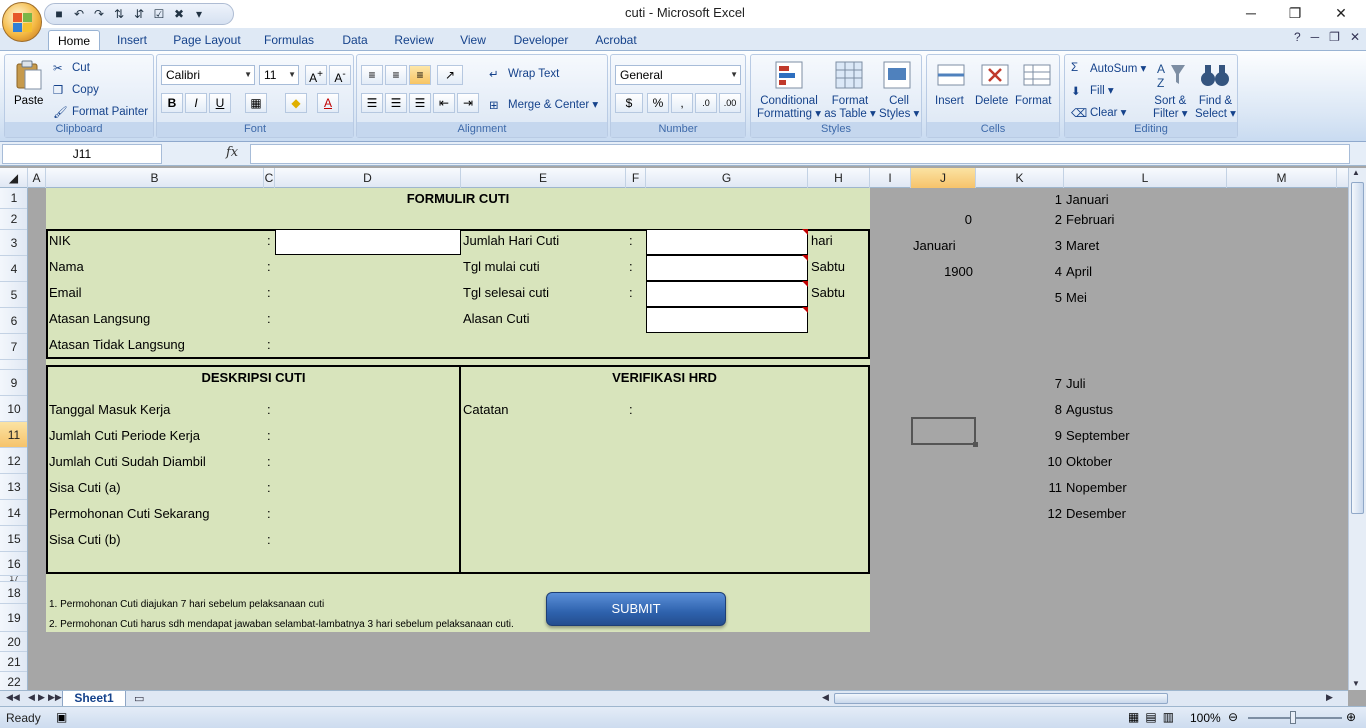 This screenshot has height=728, width=1366. What do you see at coordinates (132, 40) in the screenshot?
I see `tab-insert: Insert` at bounding box center [132, 40].